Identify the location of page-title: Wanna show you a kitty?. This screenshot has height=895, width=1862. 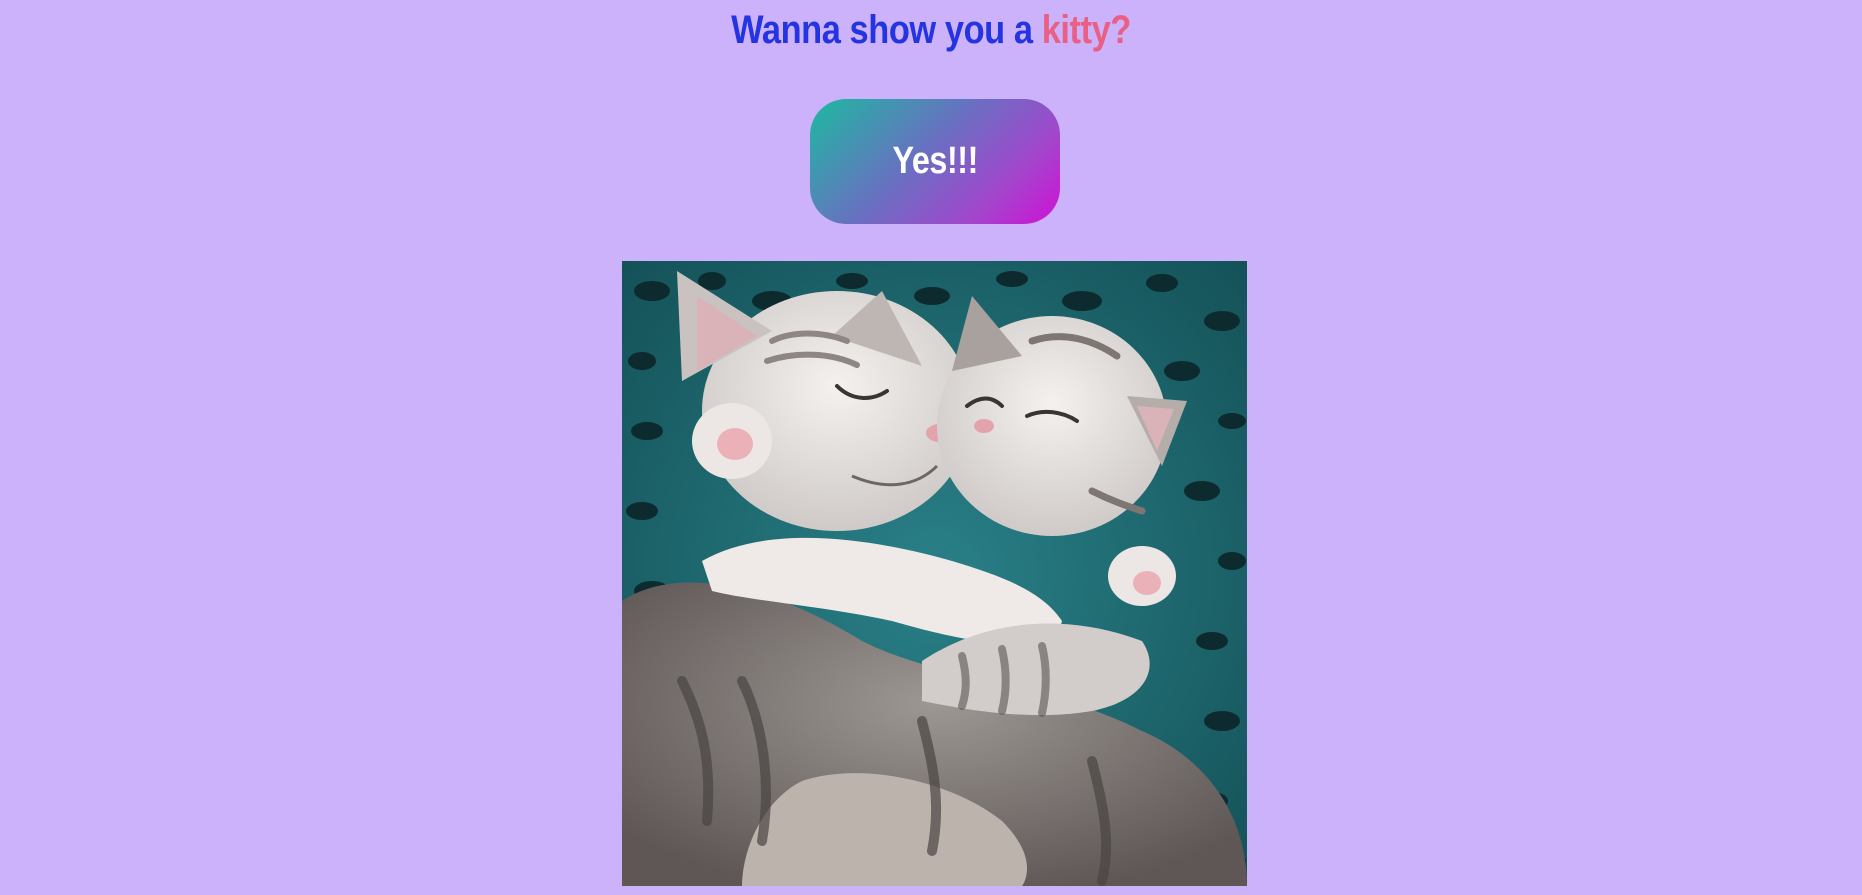
(930, 30).